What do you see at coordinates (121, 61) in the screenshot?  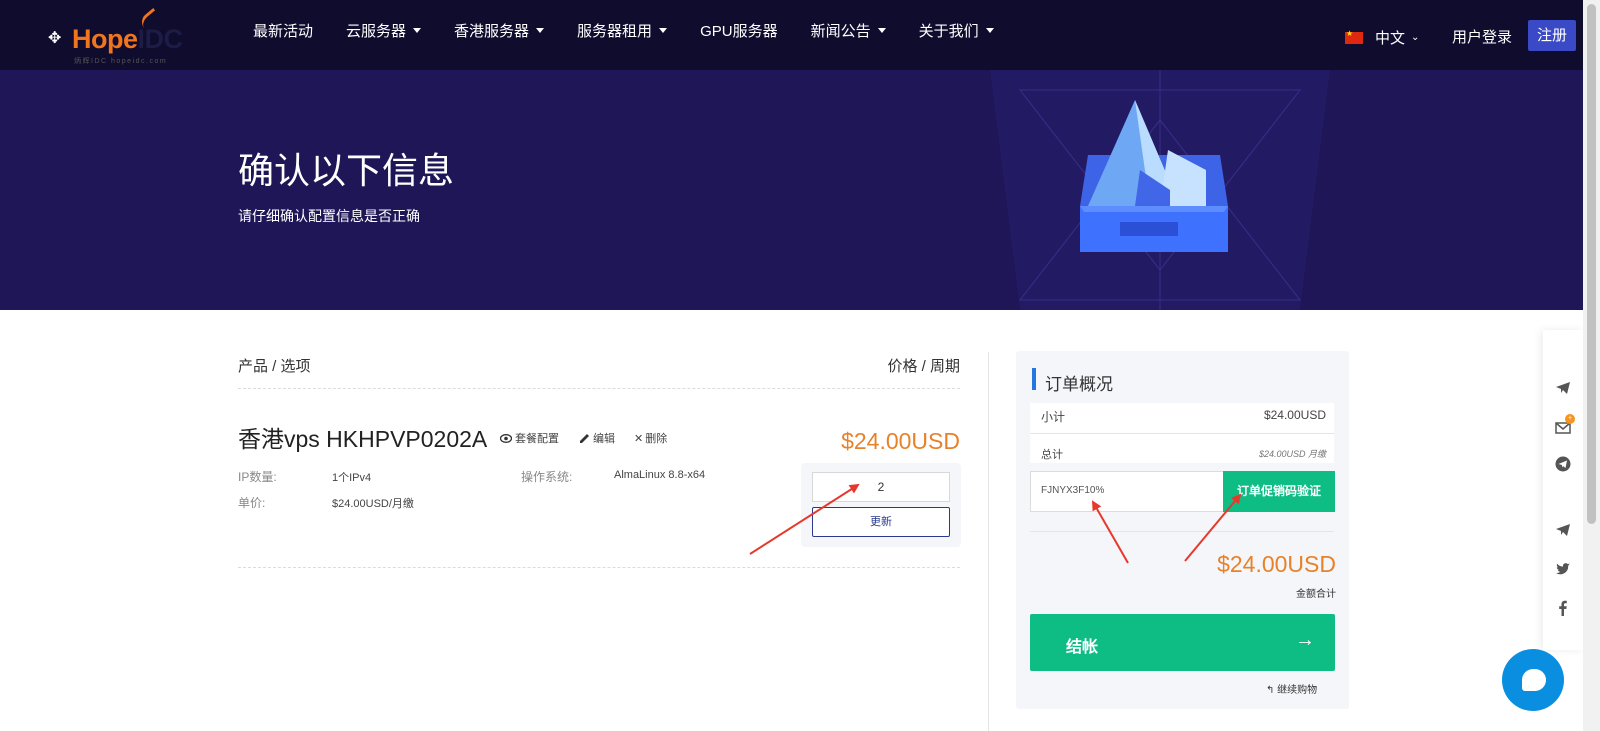 I see `logo-tagline: 炳辉IDC hopeidc.com` at bounding box center [121, 61].